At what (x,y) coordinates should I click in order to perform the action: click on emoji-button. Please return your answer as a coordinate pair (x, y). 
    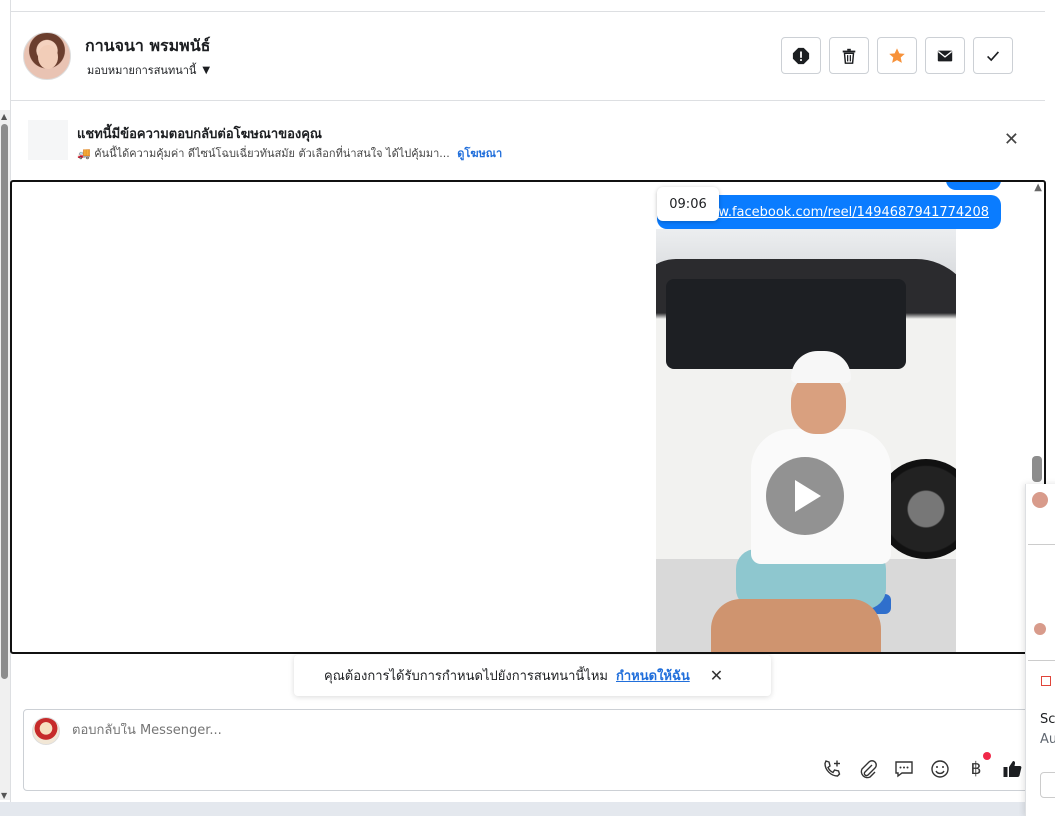
    Looking at the image, I should click on (940, 769).